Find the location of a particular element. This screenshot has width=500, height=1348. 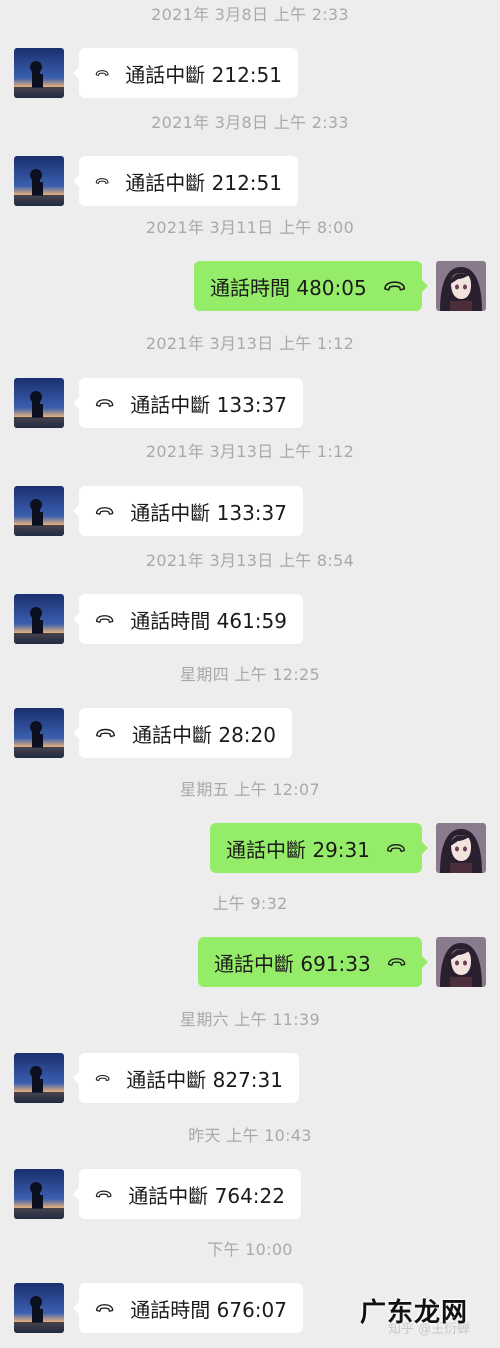

message-timestamp: 2021年 3月13日 上午 8:54 is located at coordinates (250, 560).